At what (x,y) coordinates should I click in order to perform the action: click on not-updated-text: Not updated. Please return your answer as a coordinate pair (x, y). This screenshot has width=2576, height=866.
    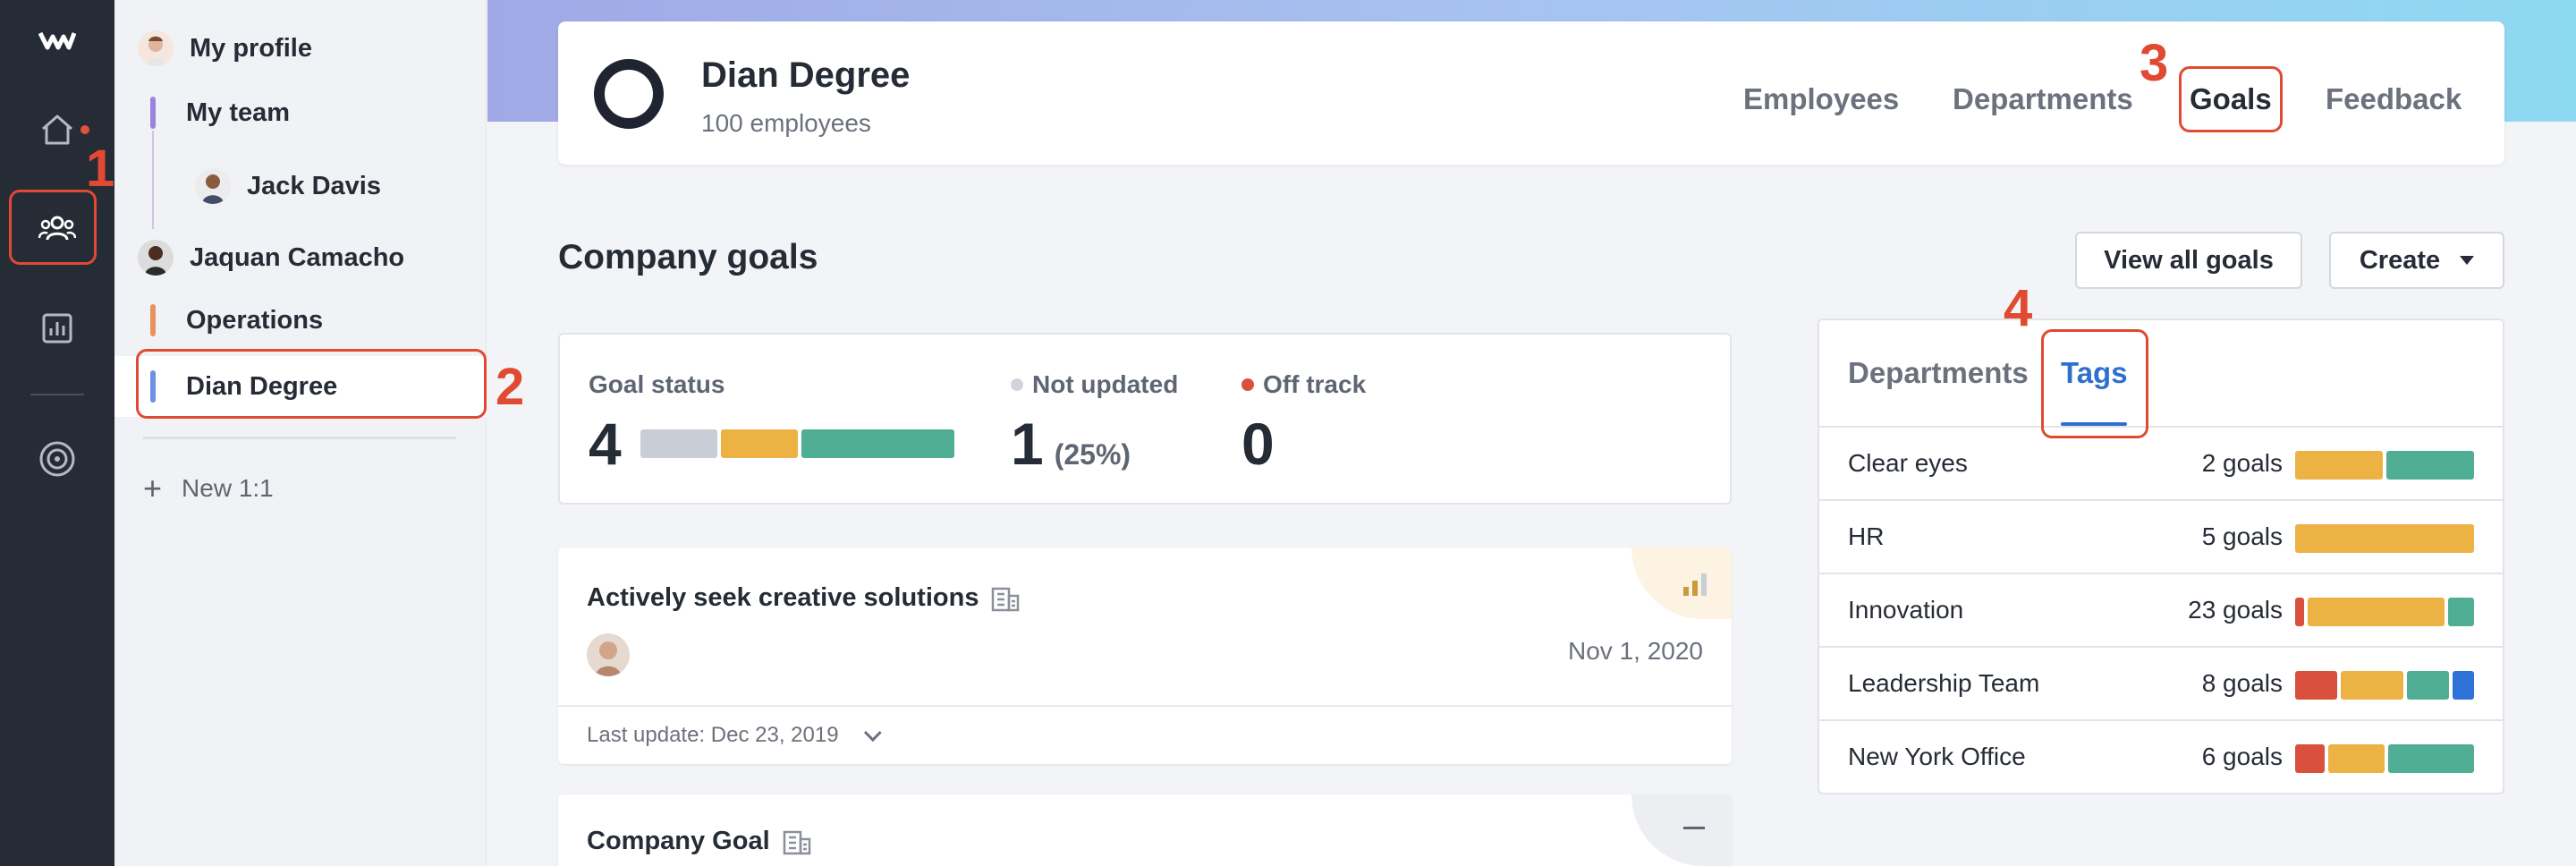
    Looking at the image, I should click on (1105, 384).